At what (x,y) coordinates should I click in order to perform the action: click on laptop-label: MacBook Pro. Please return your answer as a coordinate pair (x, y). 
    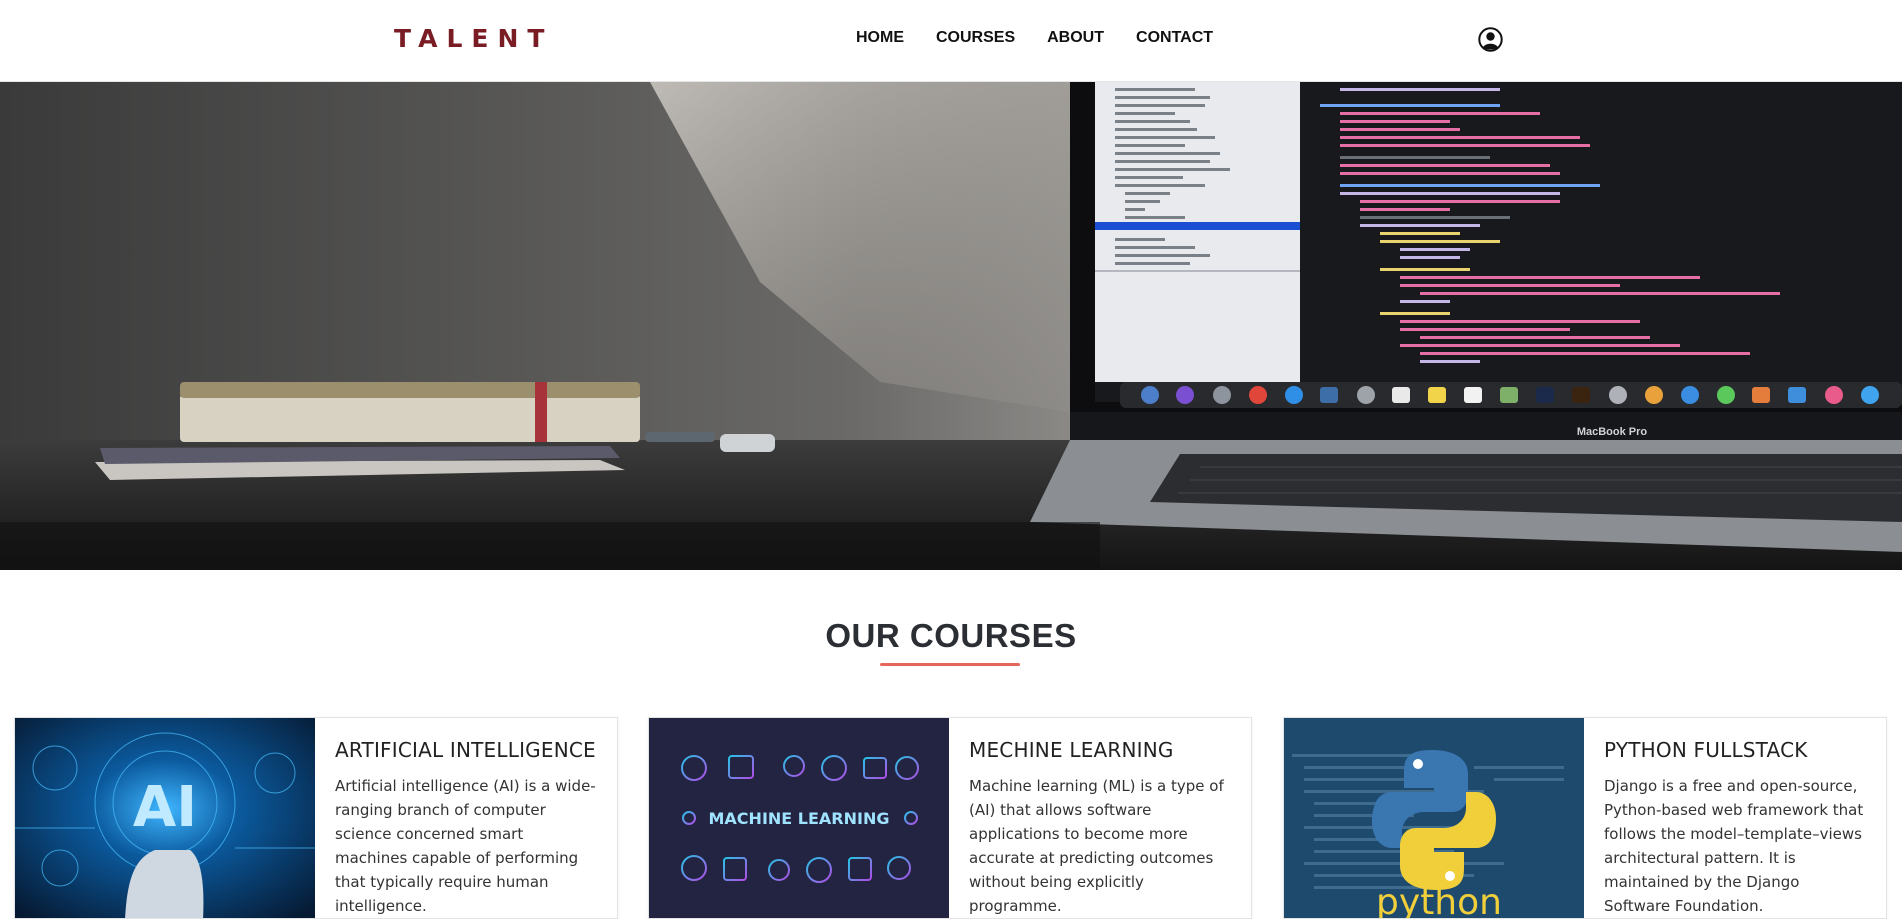
    Looking at the image, I should click on (1612, 432).